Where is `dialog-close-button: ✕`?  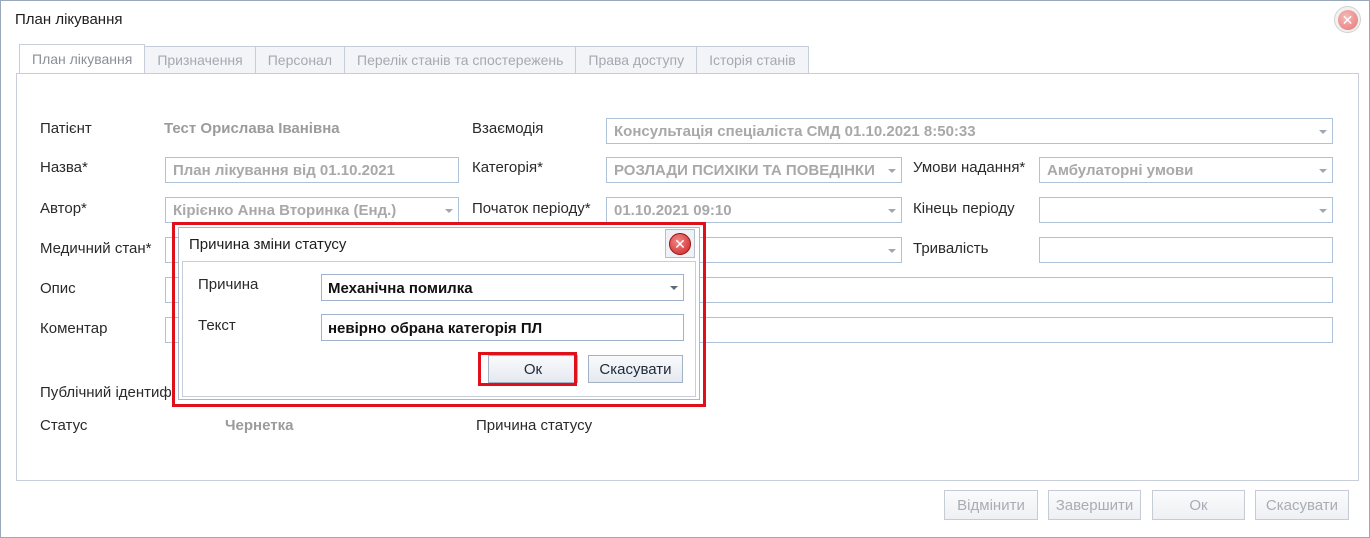 dialog-close-button: ✕ is located at coordinates (680, 243).